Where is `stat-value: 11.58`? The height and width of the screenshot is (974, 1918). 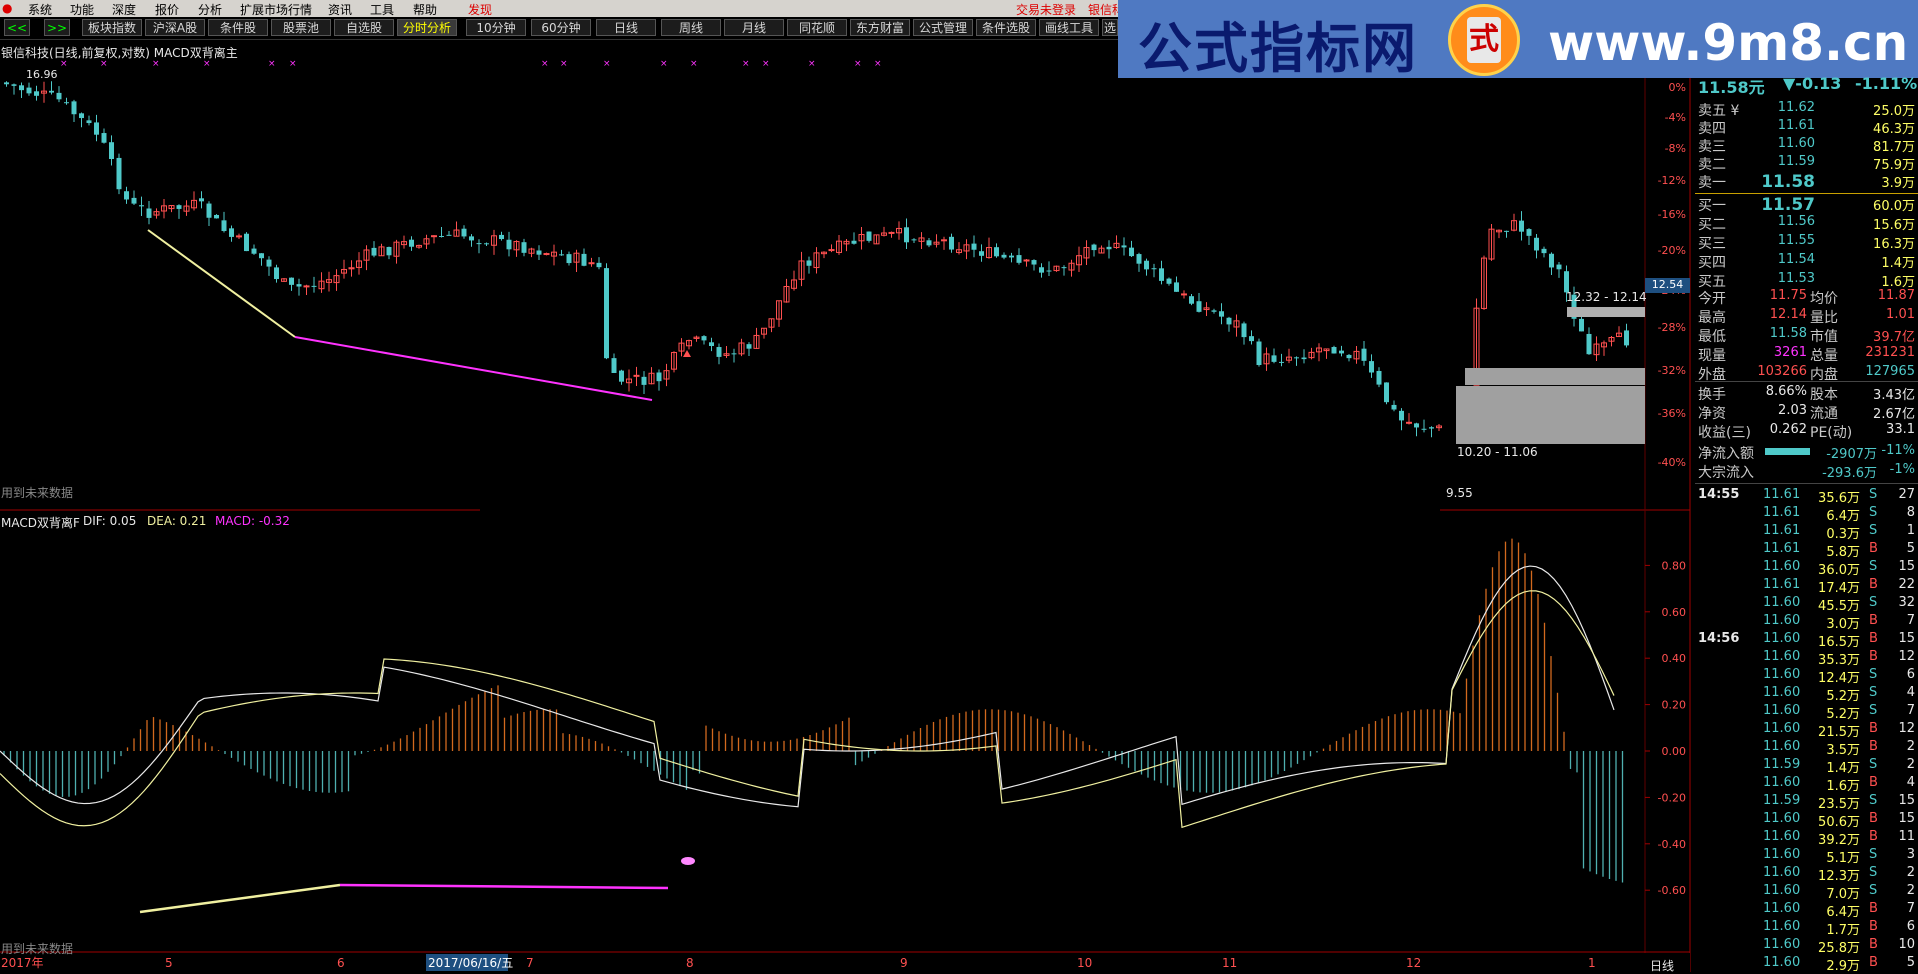 stat-value: 11.58 is located at coordinates (1788, 333).